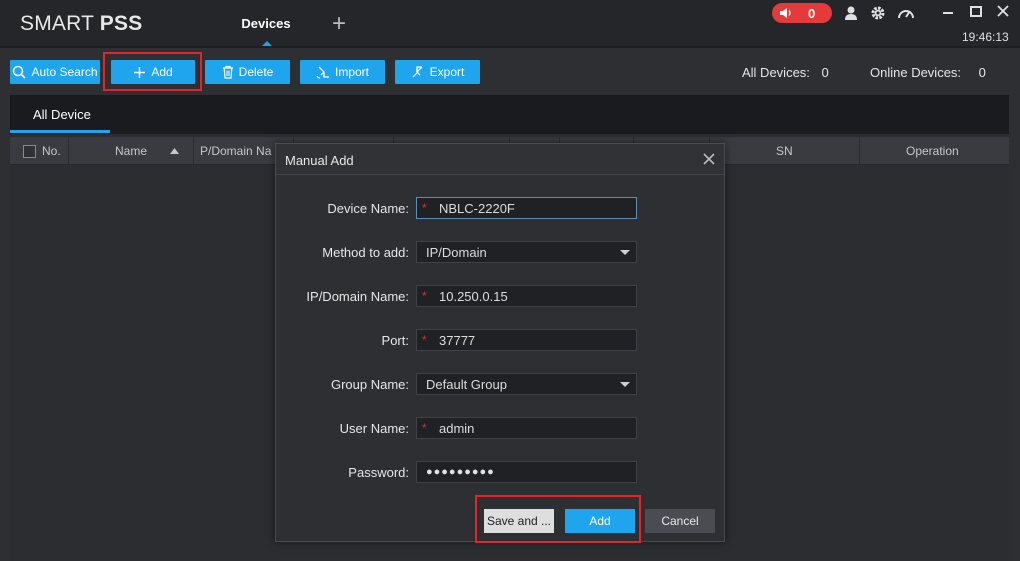 The width and height of the screenshot is (1020, 561). I want to click on group-name-value: Default Group, so click(466, 384).